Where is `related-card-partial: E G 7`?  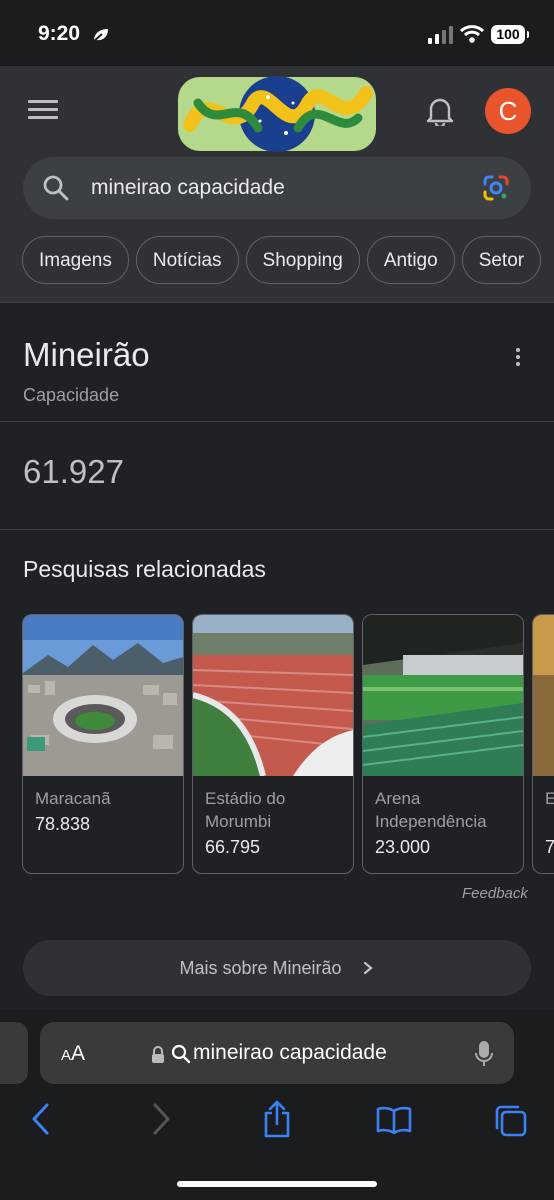 related-card-partial: E G 7 is located at coordinates (543, 744).